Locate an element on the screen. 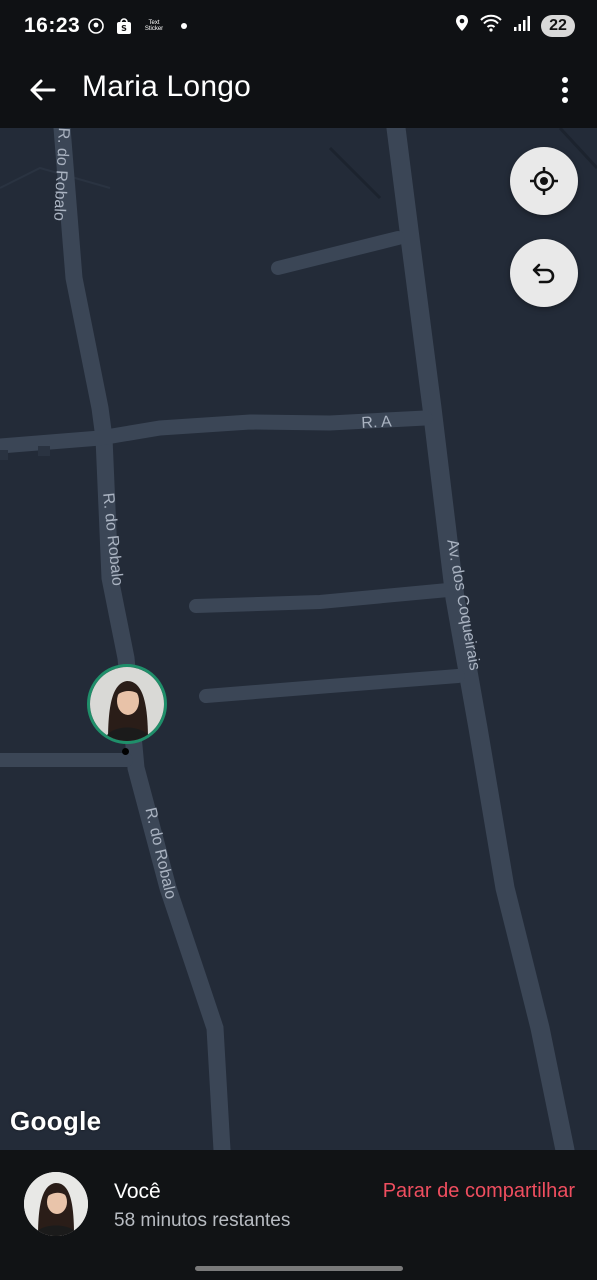 This screenshot has width=597, height=1280. location-alert-icon is located at coordinates (96, 26).